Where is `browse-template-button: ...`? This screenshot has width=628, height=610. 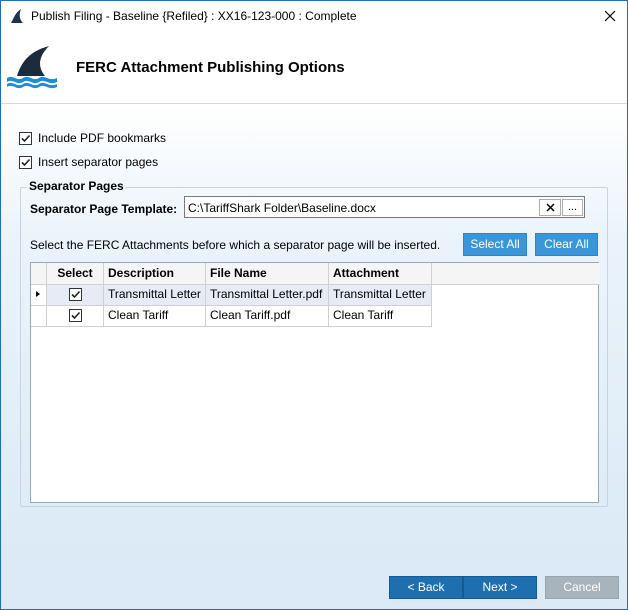 browse-template-button: ... is located at coordinates (572, 207).